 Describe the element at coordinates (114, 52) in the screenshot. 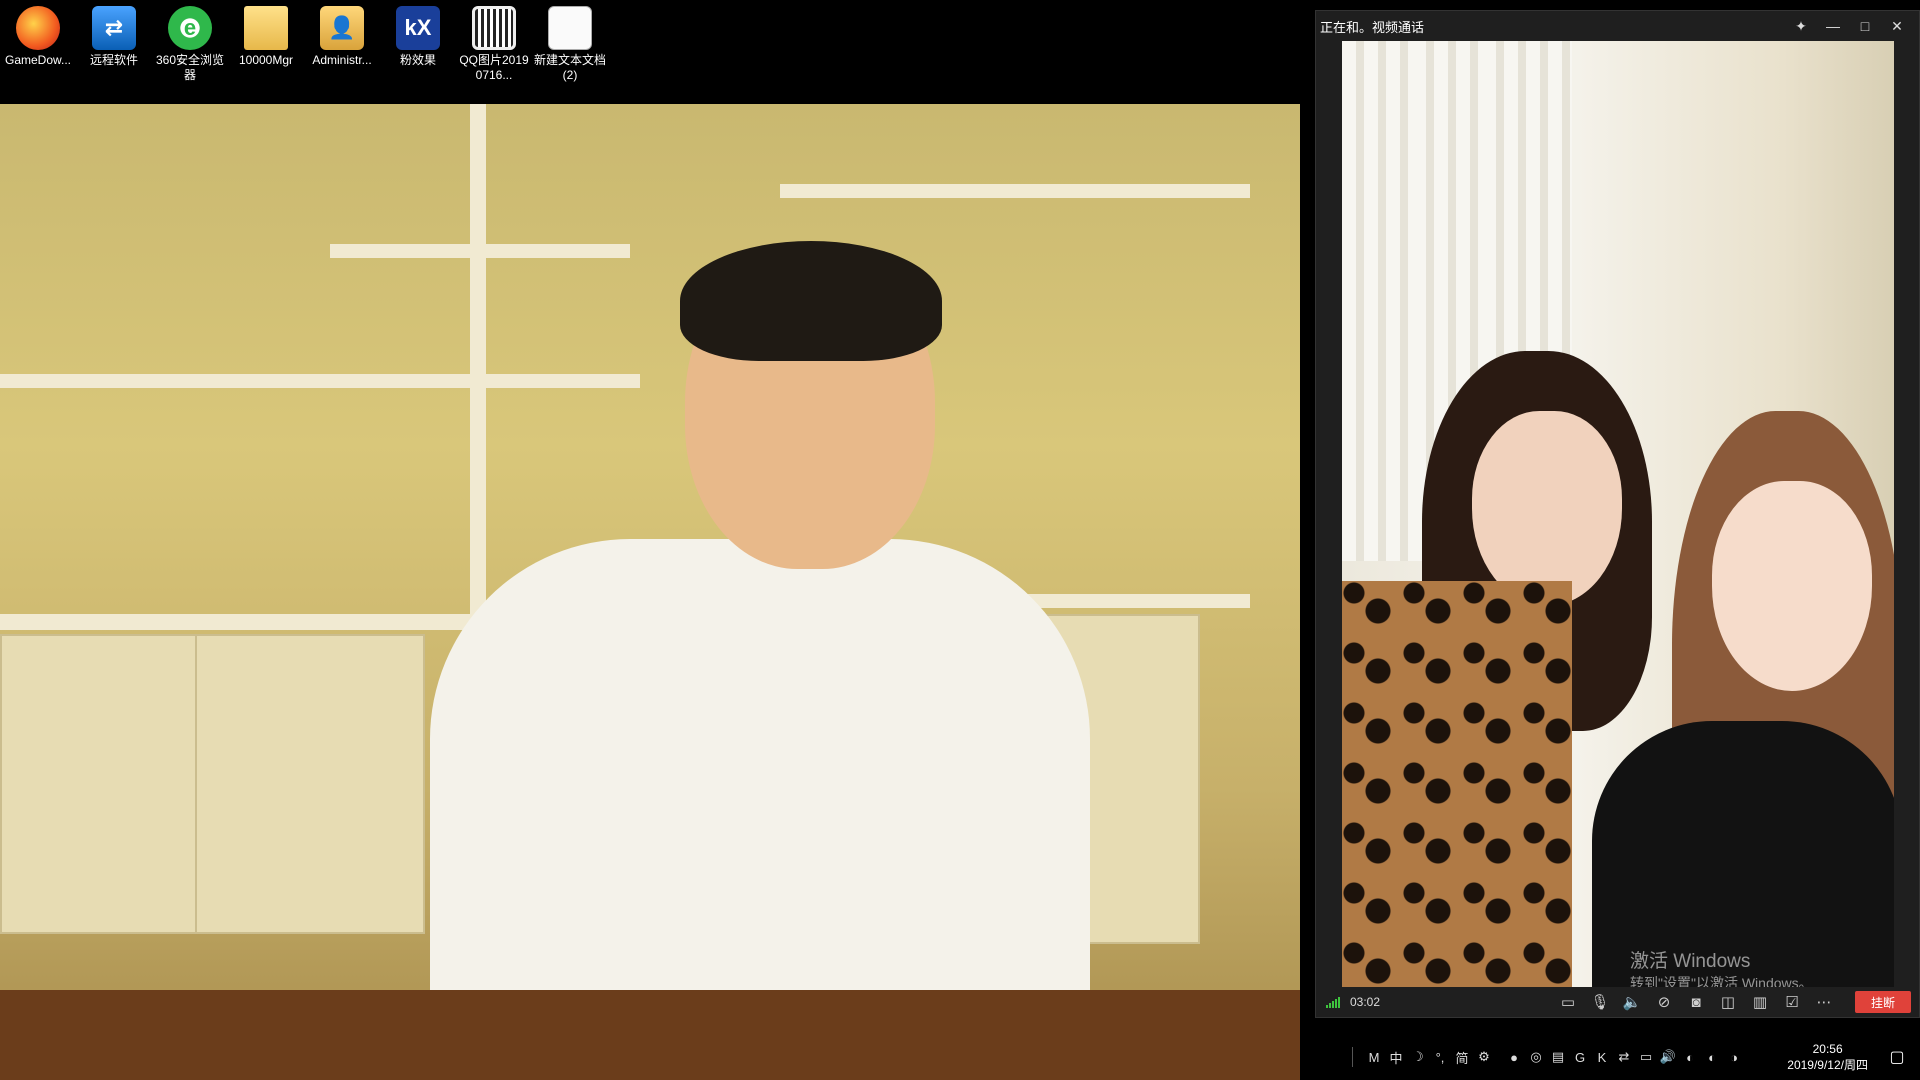

I see `desktop-icon-remote-software: ⇄ 远程软件` at that location.